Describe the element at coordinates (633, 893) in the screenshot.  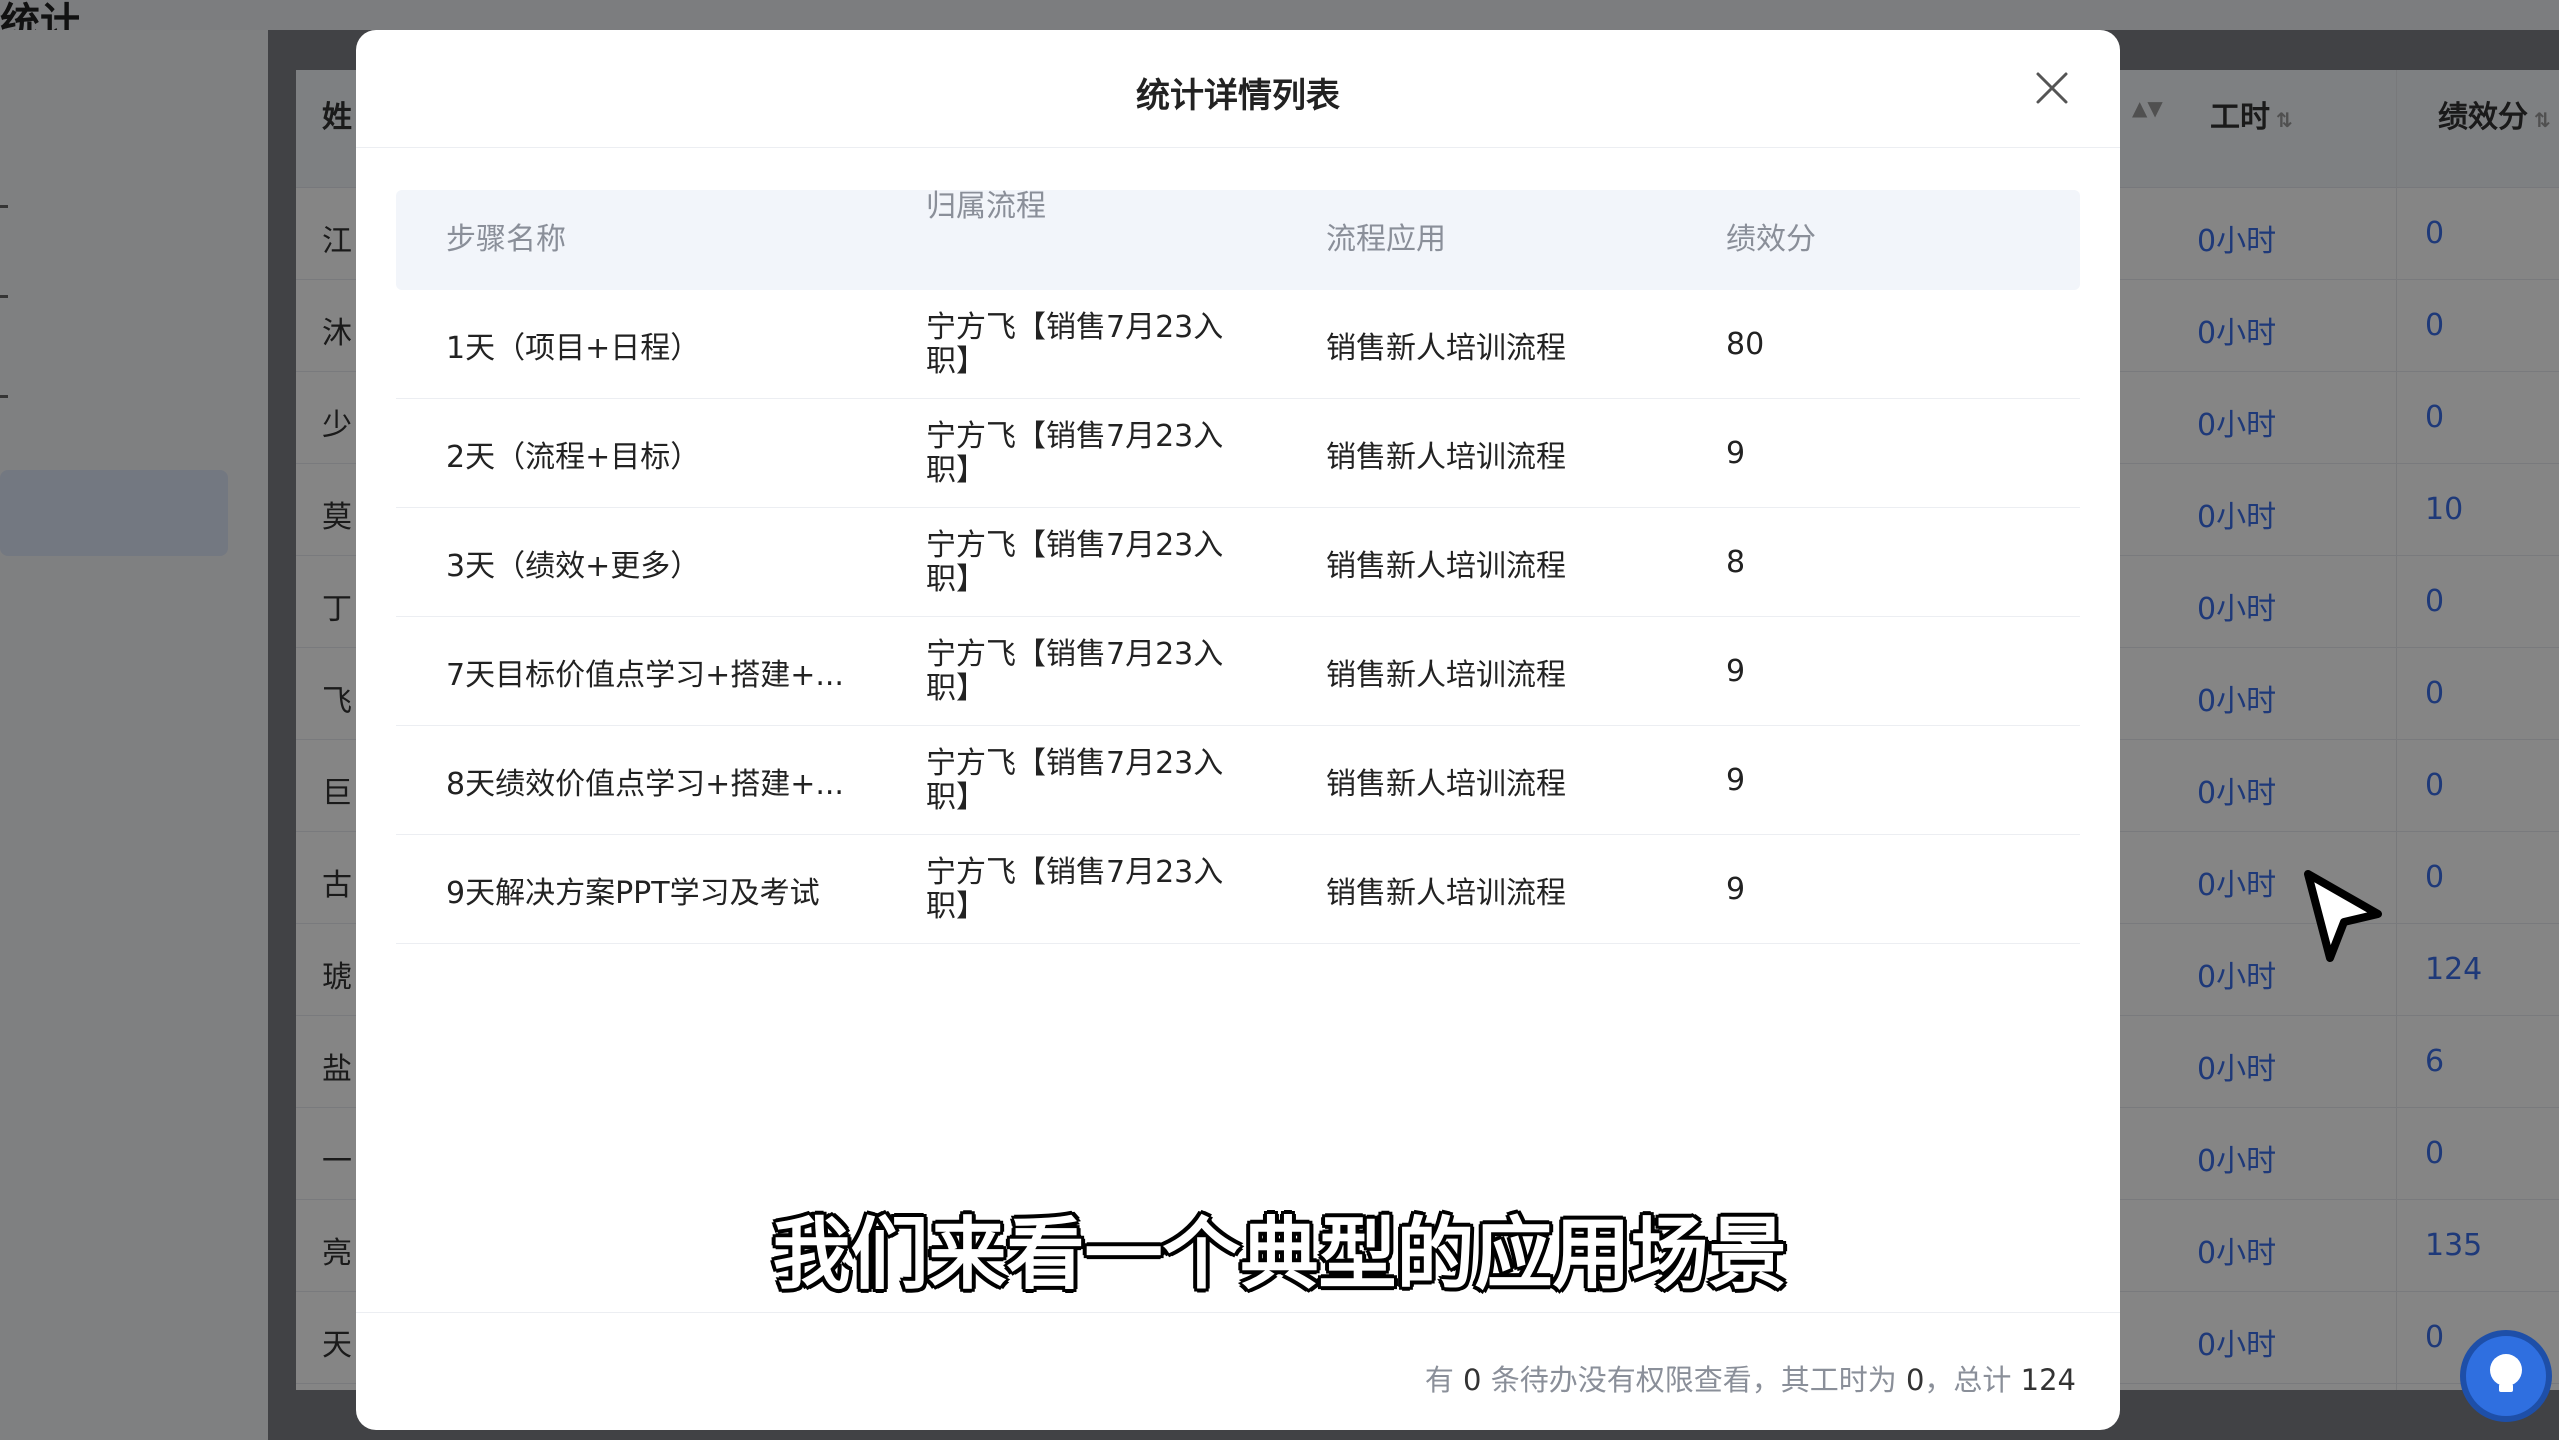
I see `step-name-cell: 9天解决方案PPT学习及考试` at that location.